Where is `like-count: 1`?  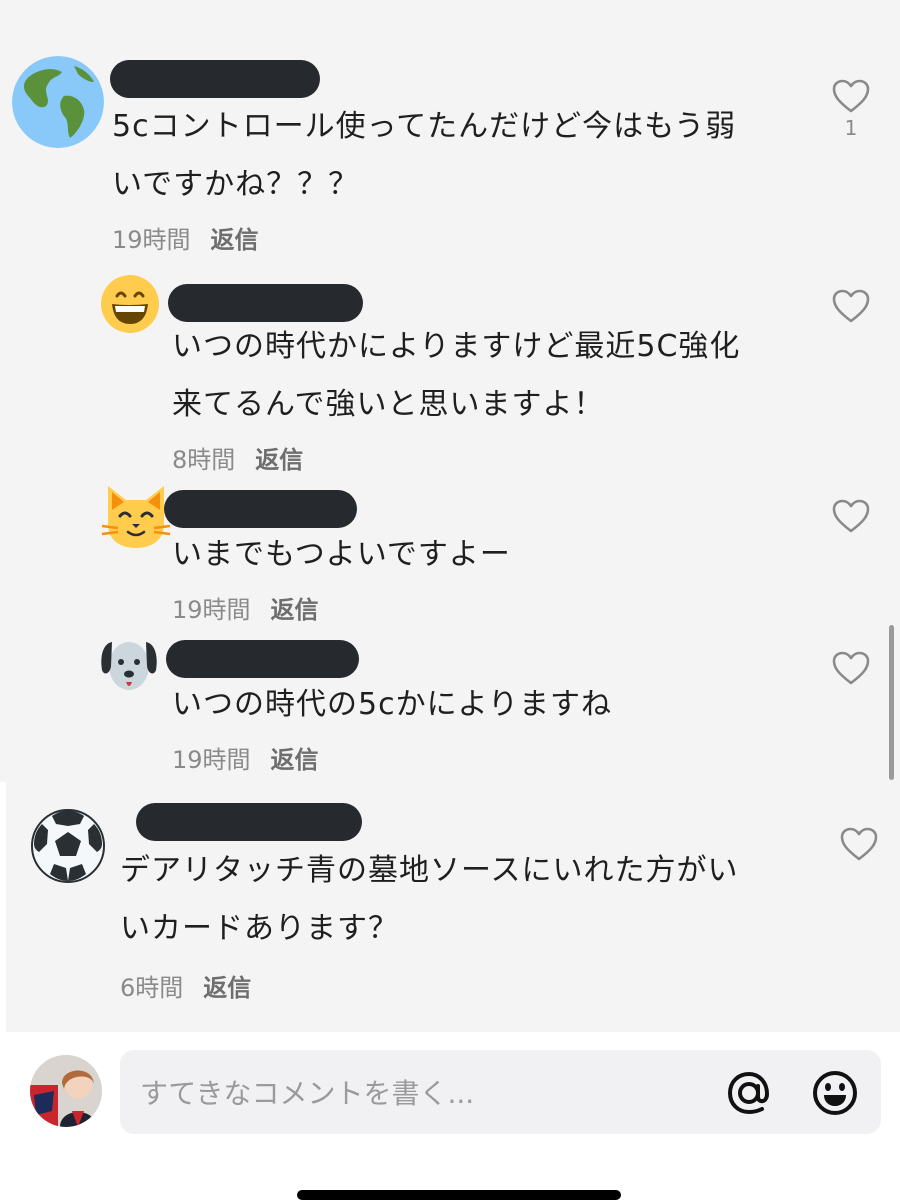 like-count: 1 is located at coordinates (851, 128).